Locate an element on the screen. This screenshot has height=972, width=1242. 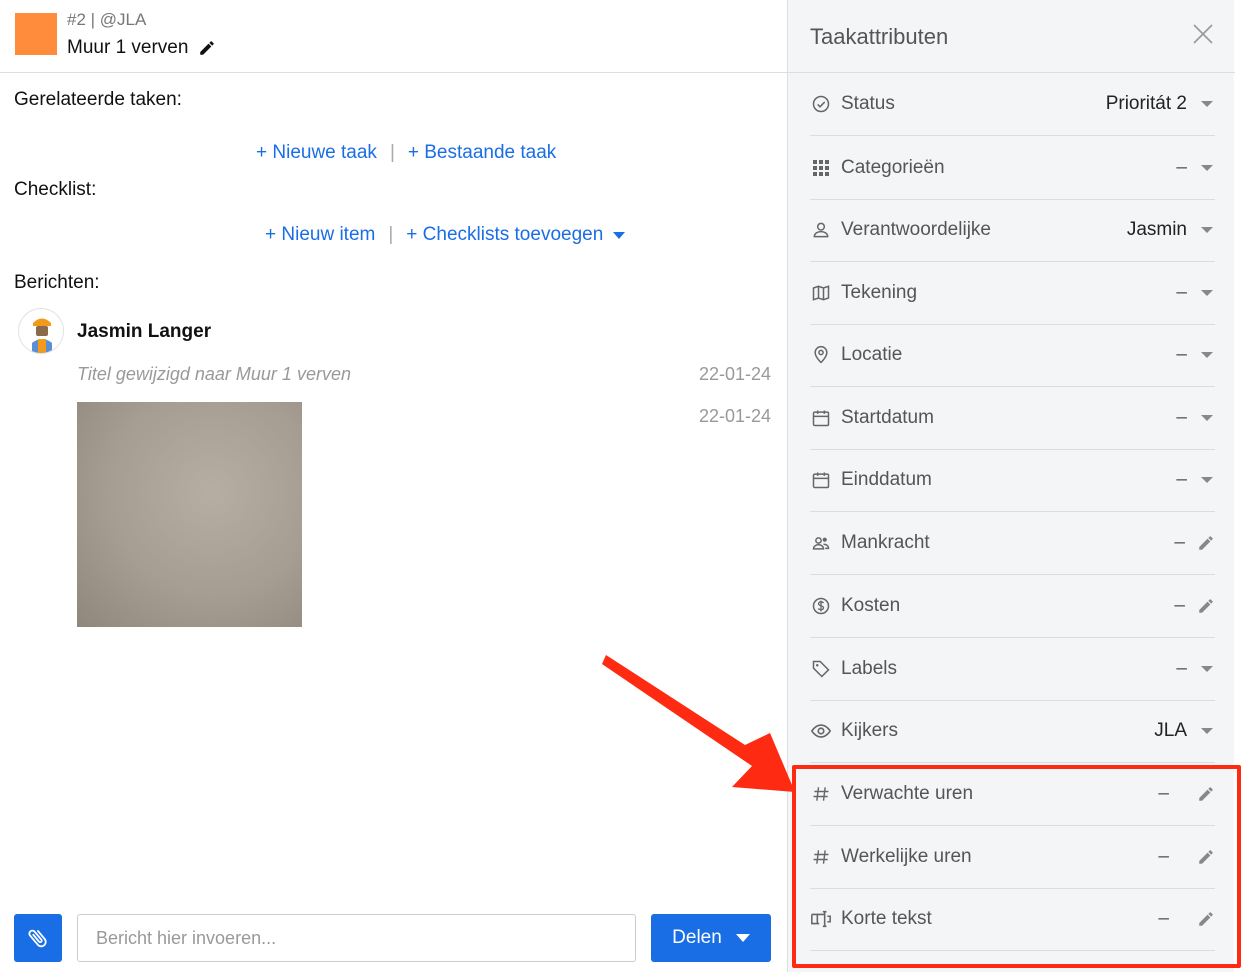
attribute-label: Startdatum is located at coordinates (887, 417).